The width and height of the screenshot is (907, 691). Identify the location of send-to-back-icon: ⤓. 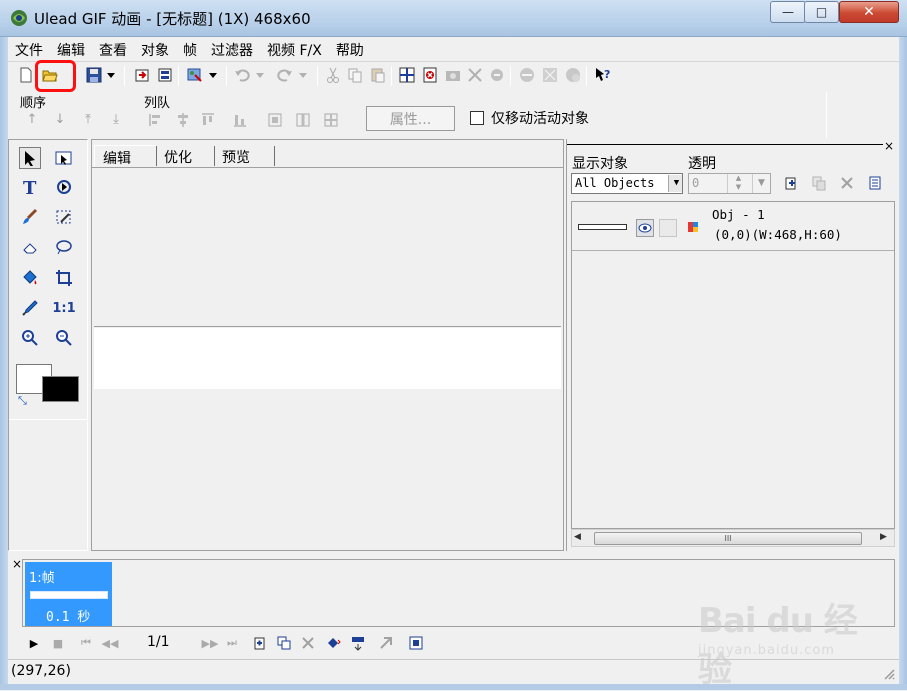
(116, 120).